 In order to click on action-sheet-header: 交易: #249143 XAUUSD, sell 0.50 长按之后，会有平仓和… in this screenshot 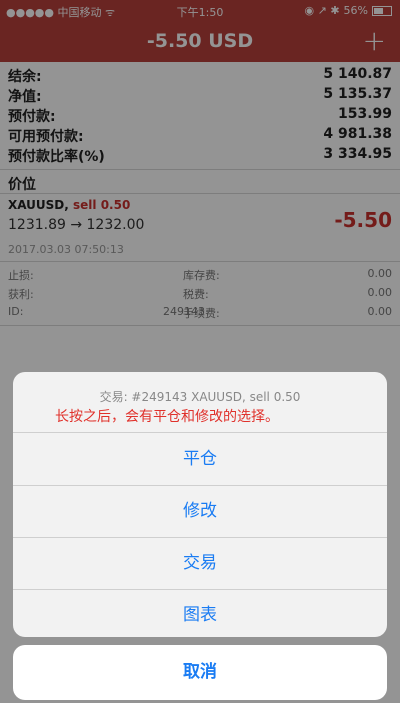, I will do `click(200, 402)`.